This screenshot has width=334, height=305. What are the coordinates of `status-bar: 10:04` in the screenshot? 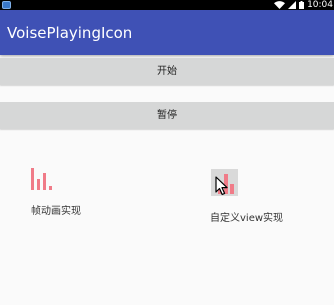 It's located at (167, 5).